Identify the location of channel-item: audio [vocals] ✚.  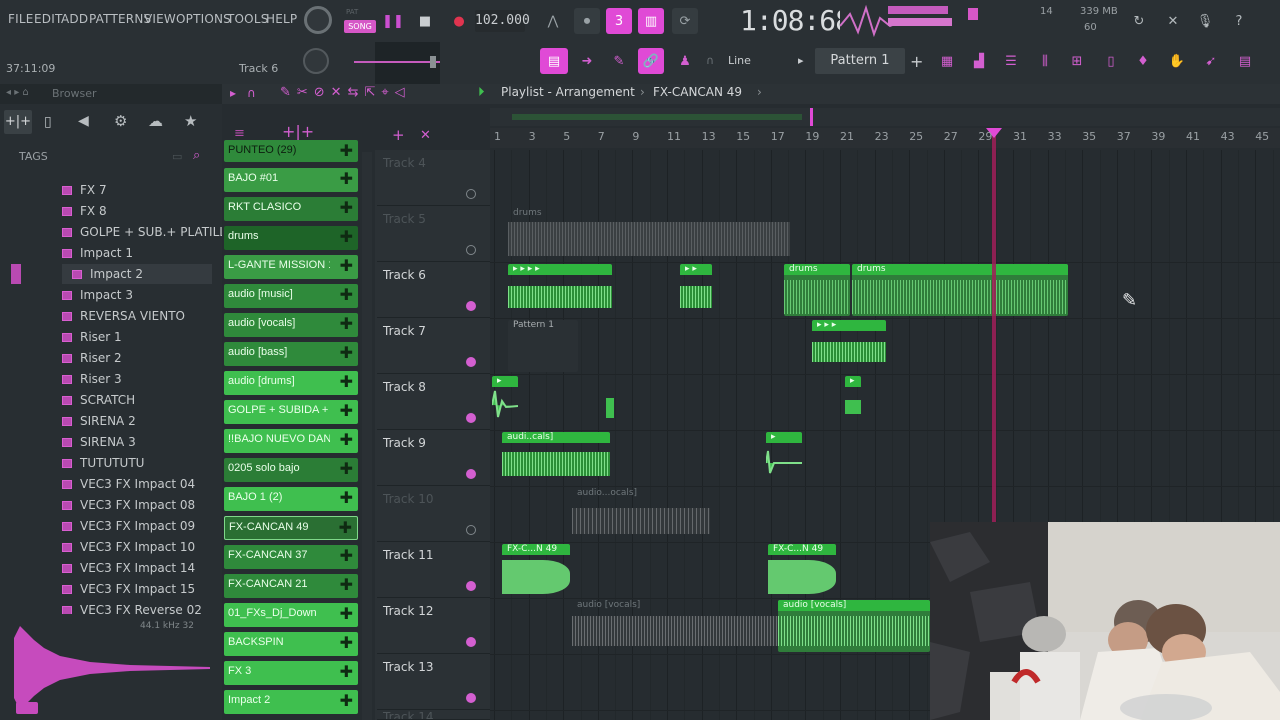
(291, 325).